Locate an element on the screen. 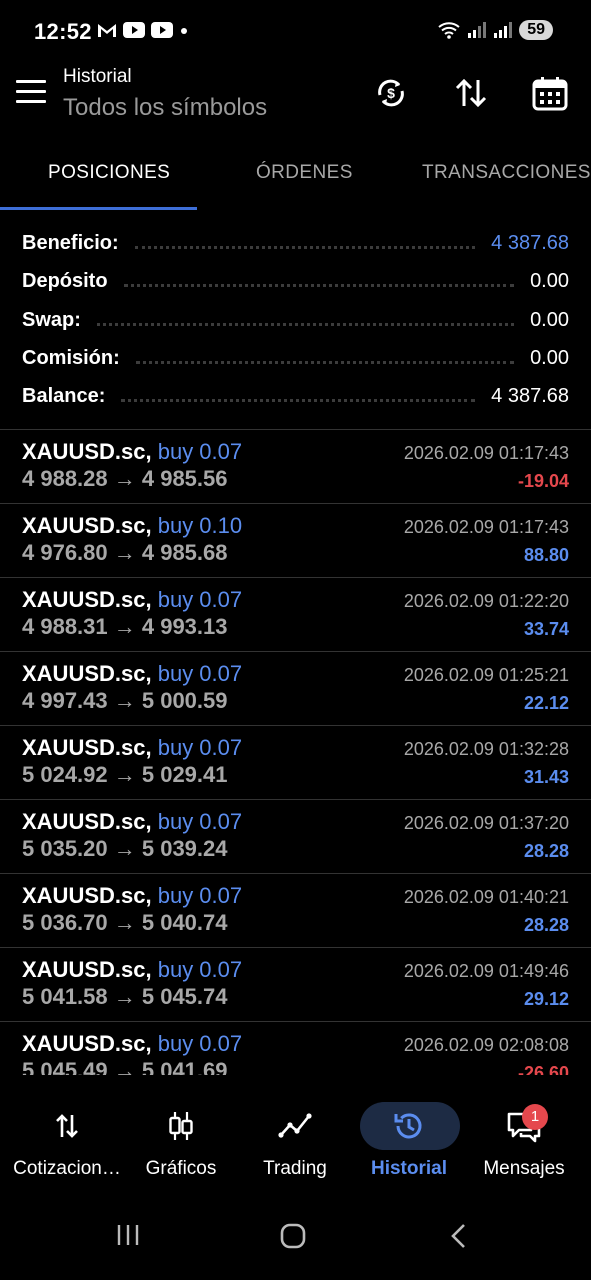 The height and width of the screenshot is (1280, 591). dot-icon is located at coordinates (184, 31).